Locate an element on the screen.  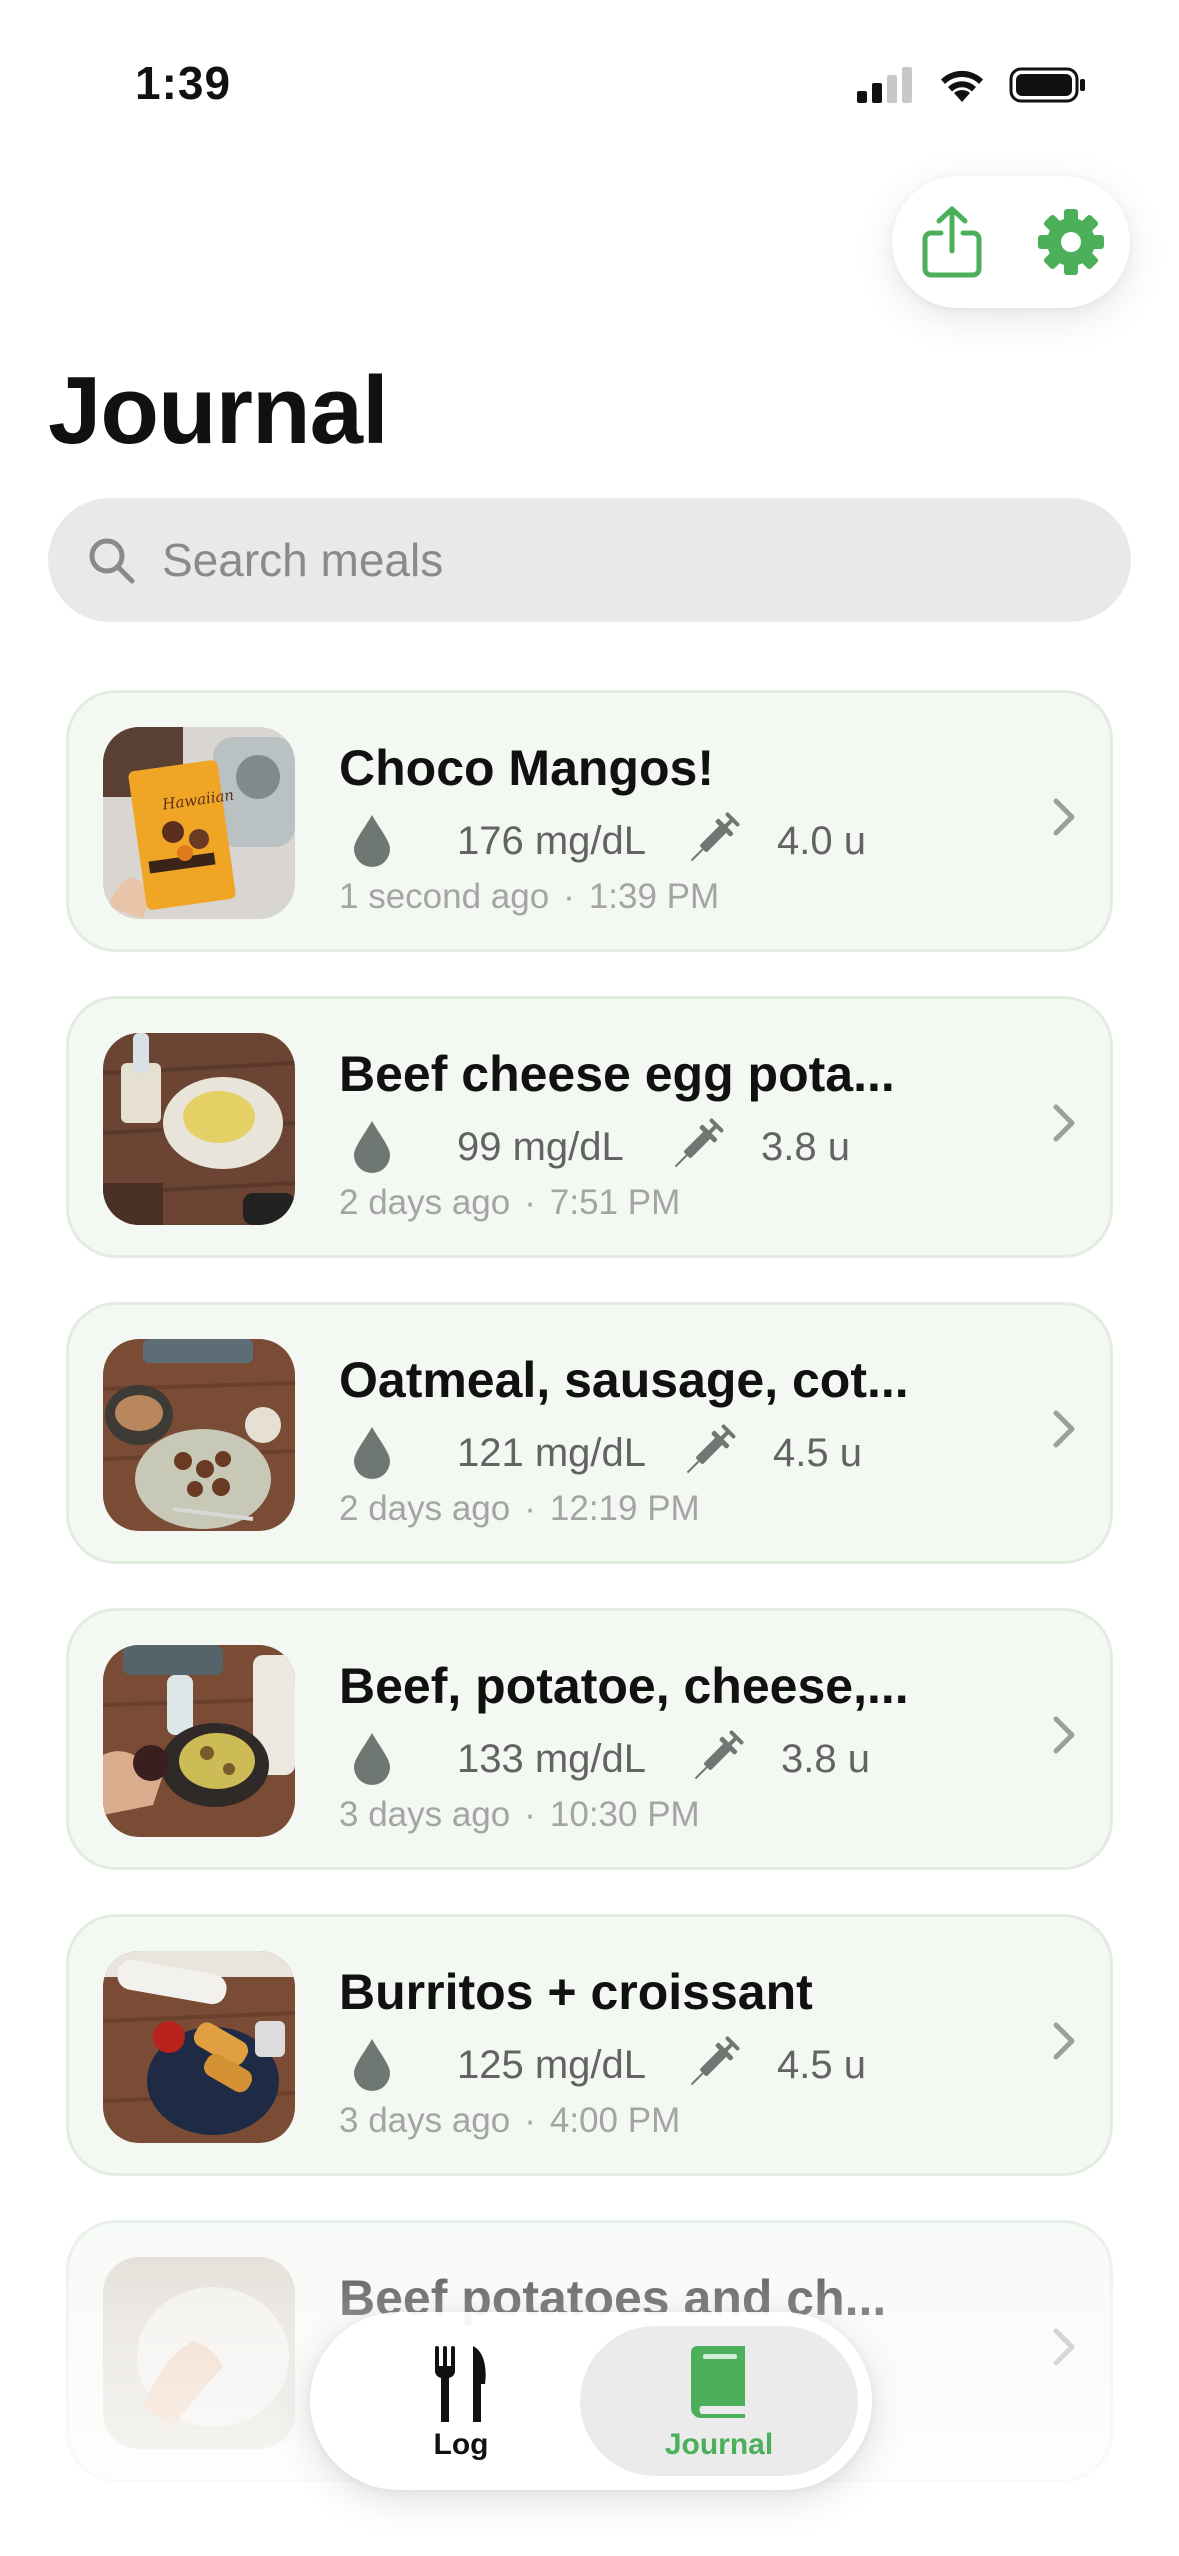
glucose-value: 99 mg/dL is located at coordinates (540, 1147).